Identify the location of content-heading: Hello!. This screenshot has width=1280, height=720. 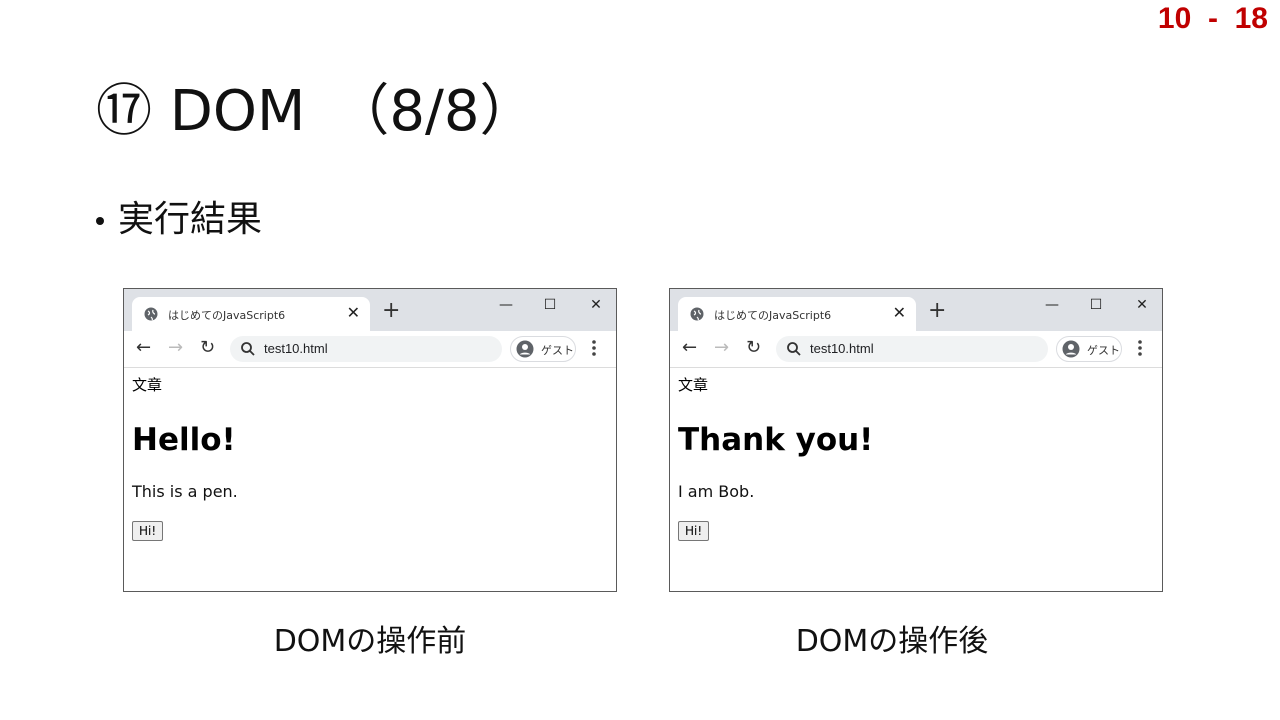
(184, 440).